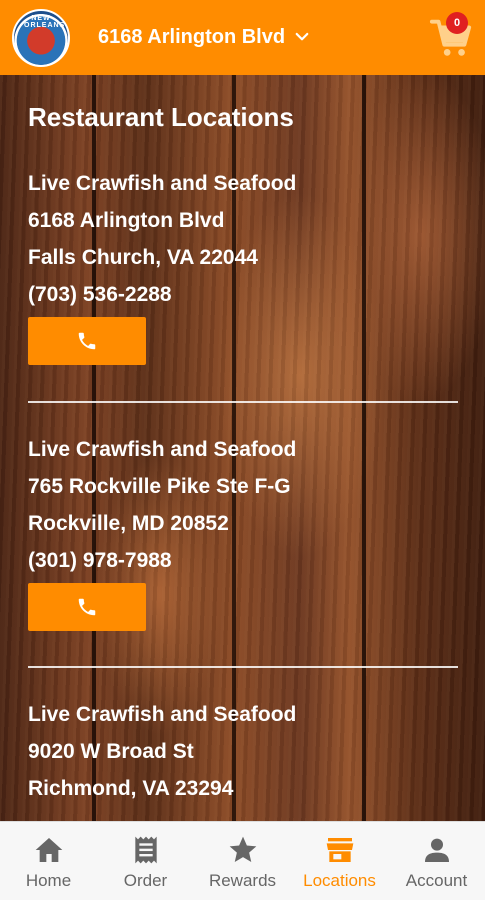  I want to click on nav-item-rewards: Rewards, so click(242, 861).